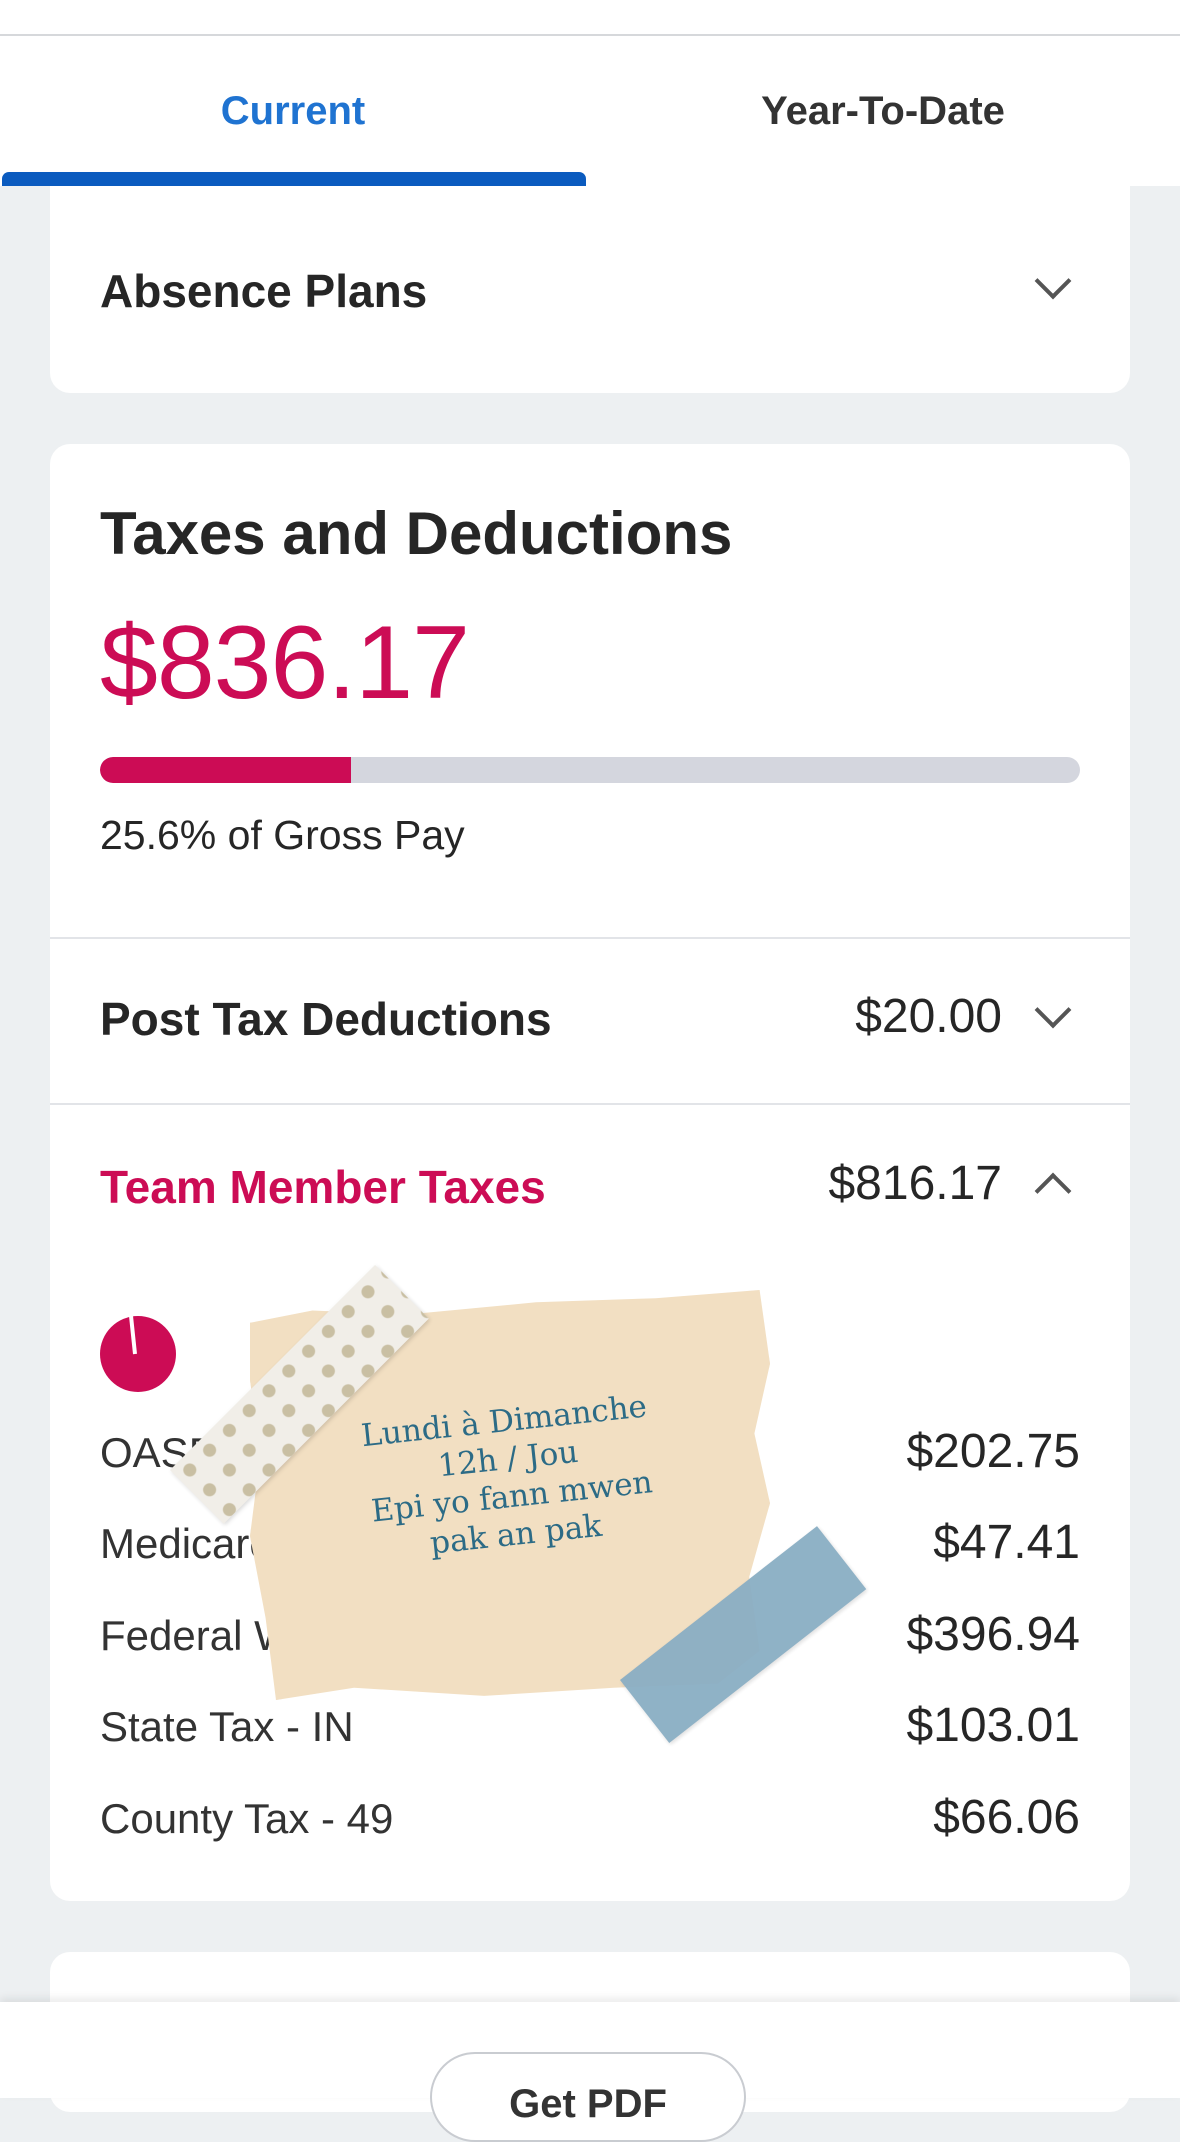 This screenshot has height=2142, width=1180. I want to click on gross-pay-progress-fill, so click(225, 770).